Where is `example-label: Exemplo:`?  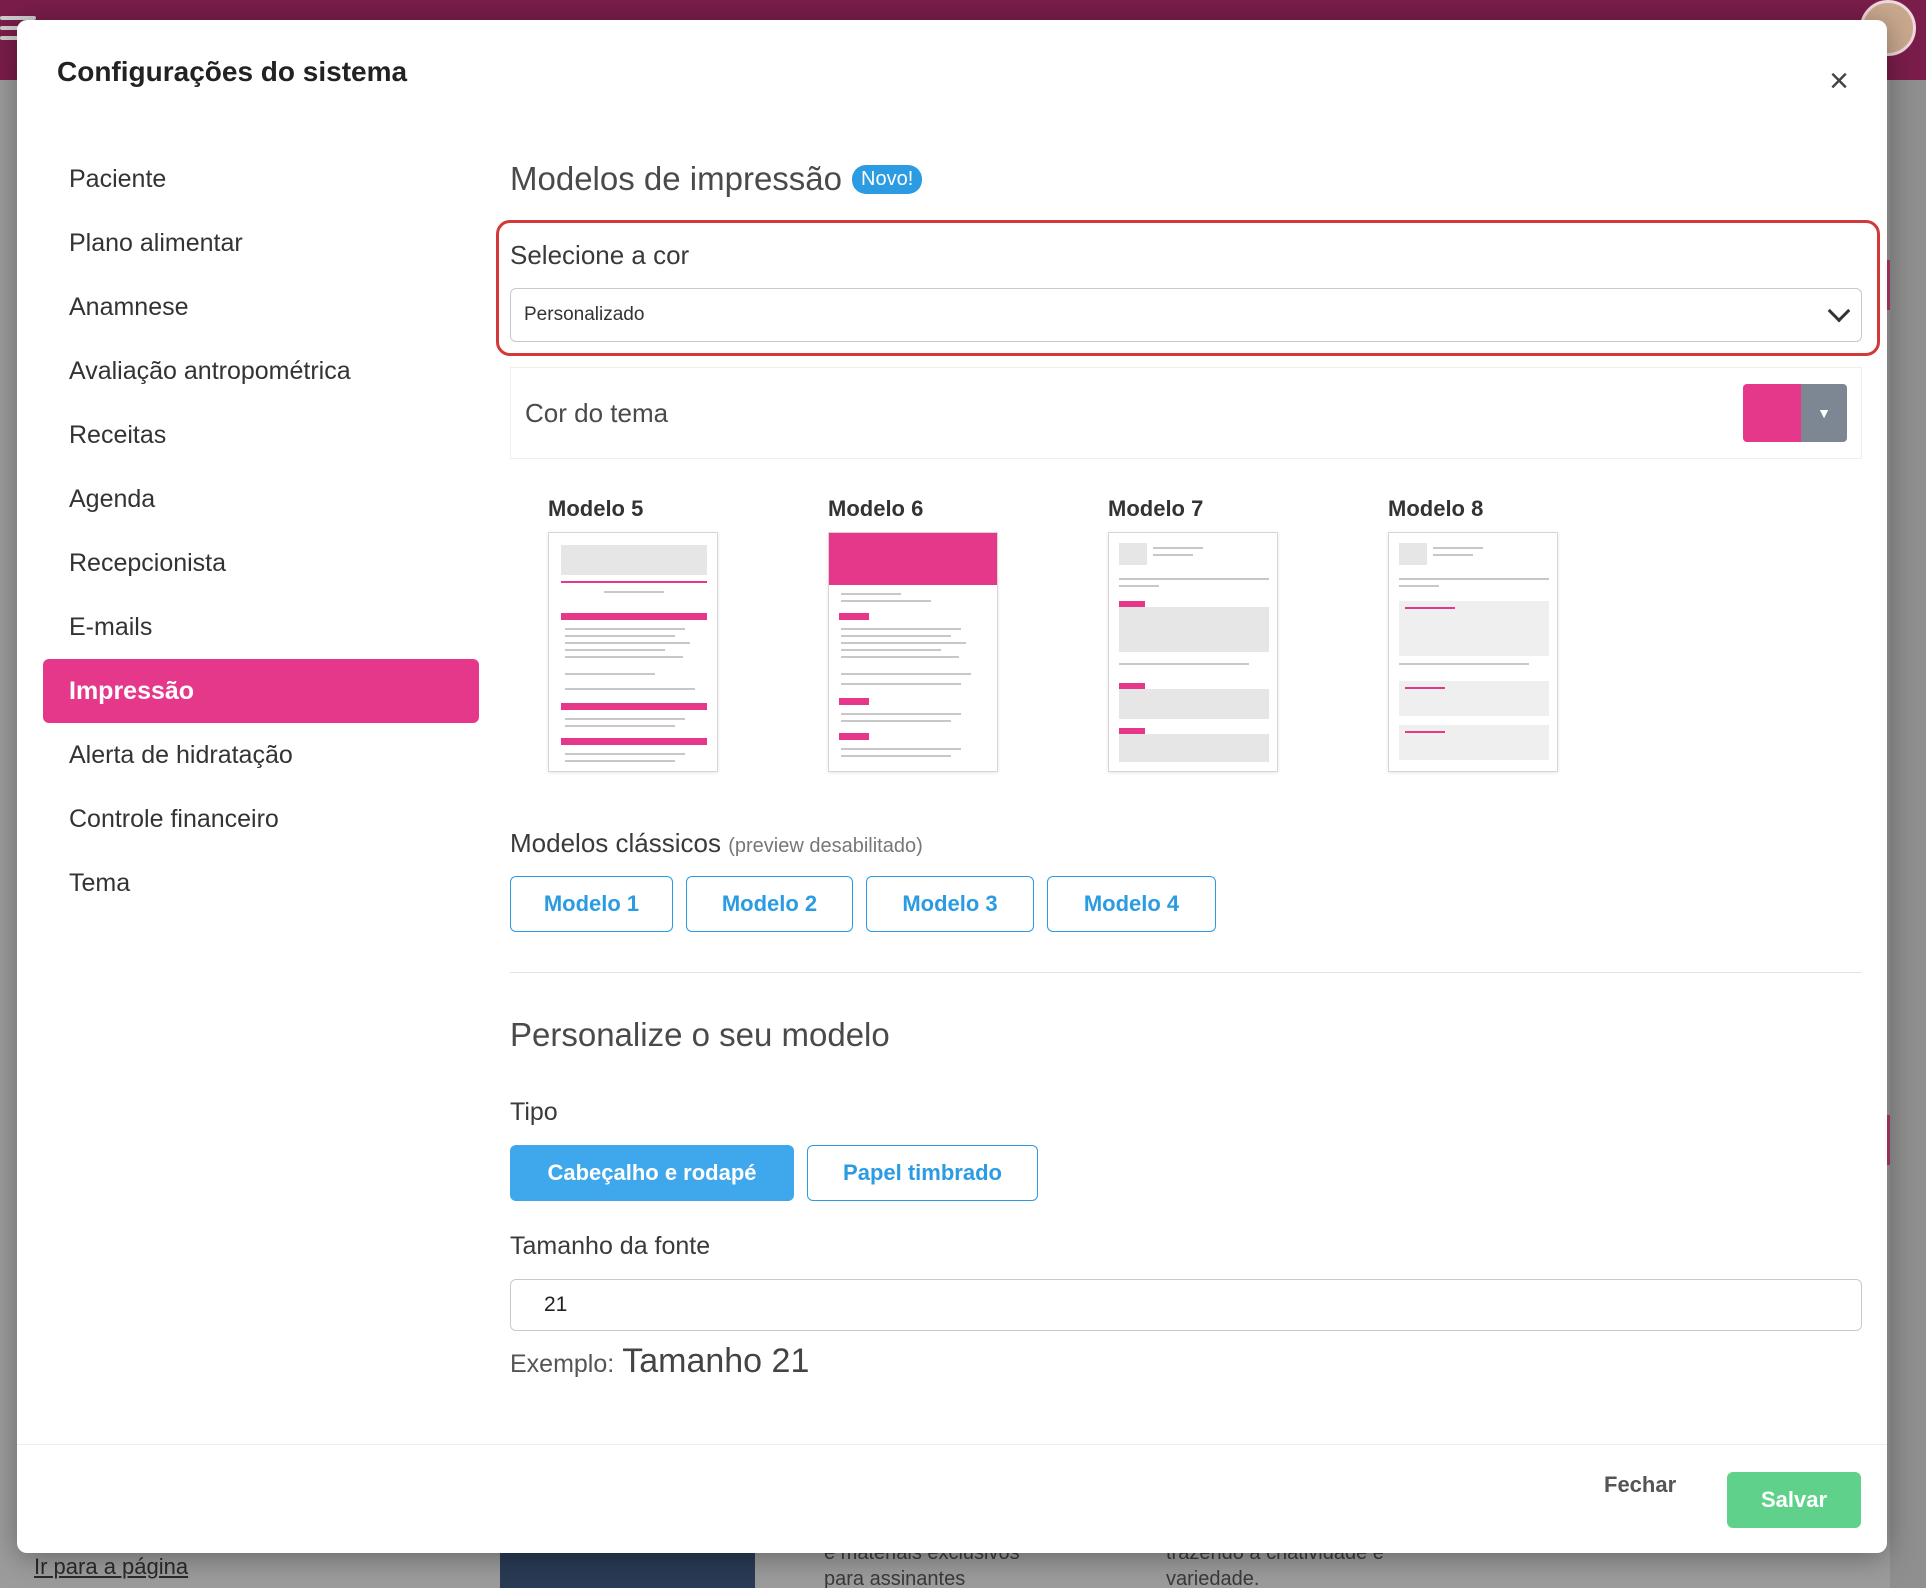 example-label: Exemplo: is located at coordinates (562, 1364).